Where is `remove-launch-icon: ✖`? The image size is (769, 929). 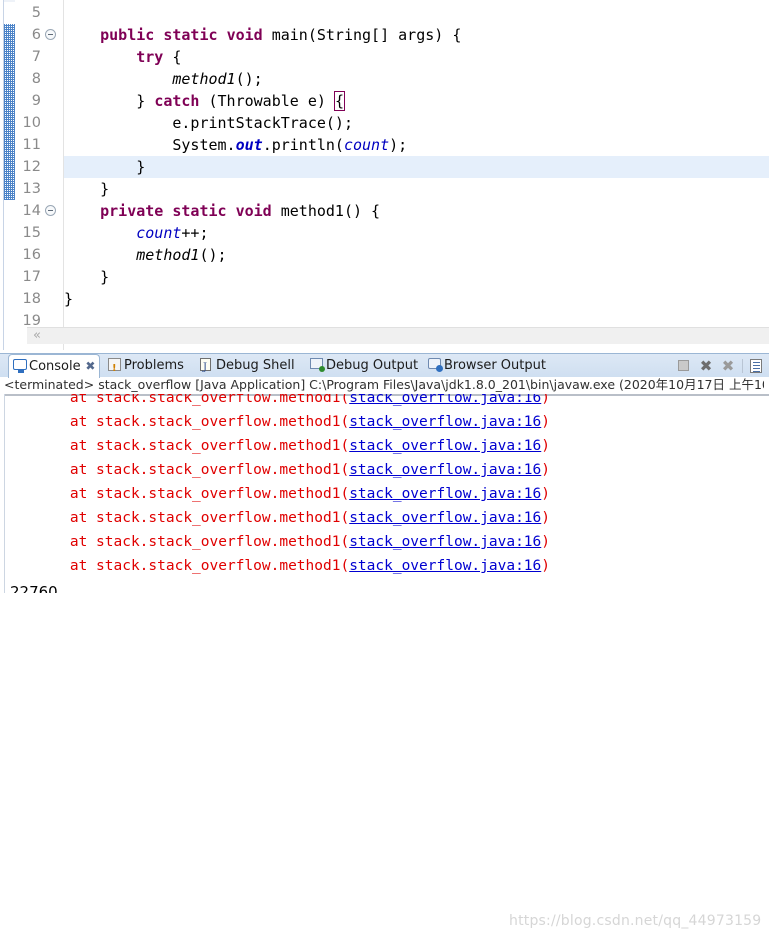 remove-launch-icon: ✖ is located at coordinates (706, 366).